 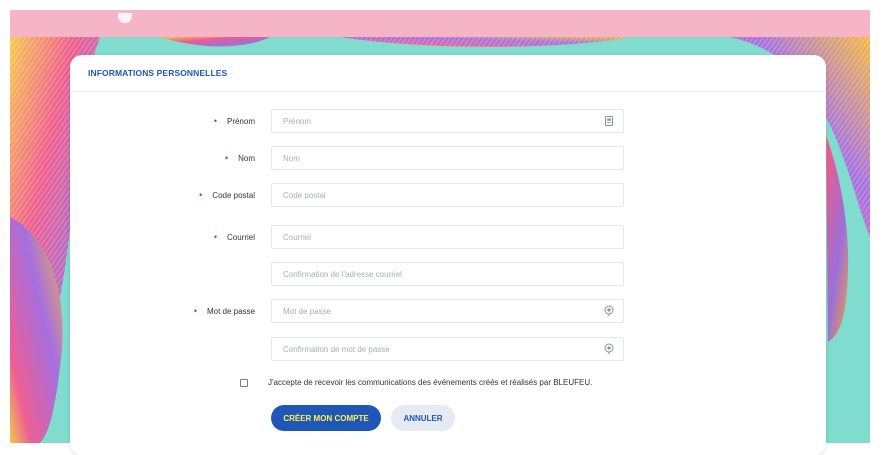 I want to click on password-label: • Mot de passe, so click(x=224, y=311).